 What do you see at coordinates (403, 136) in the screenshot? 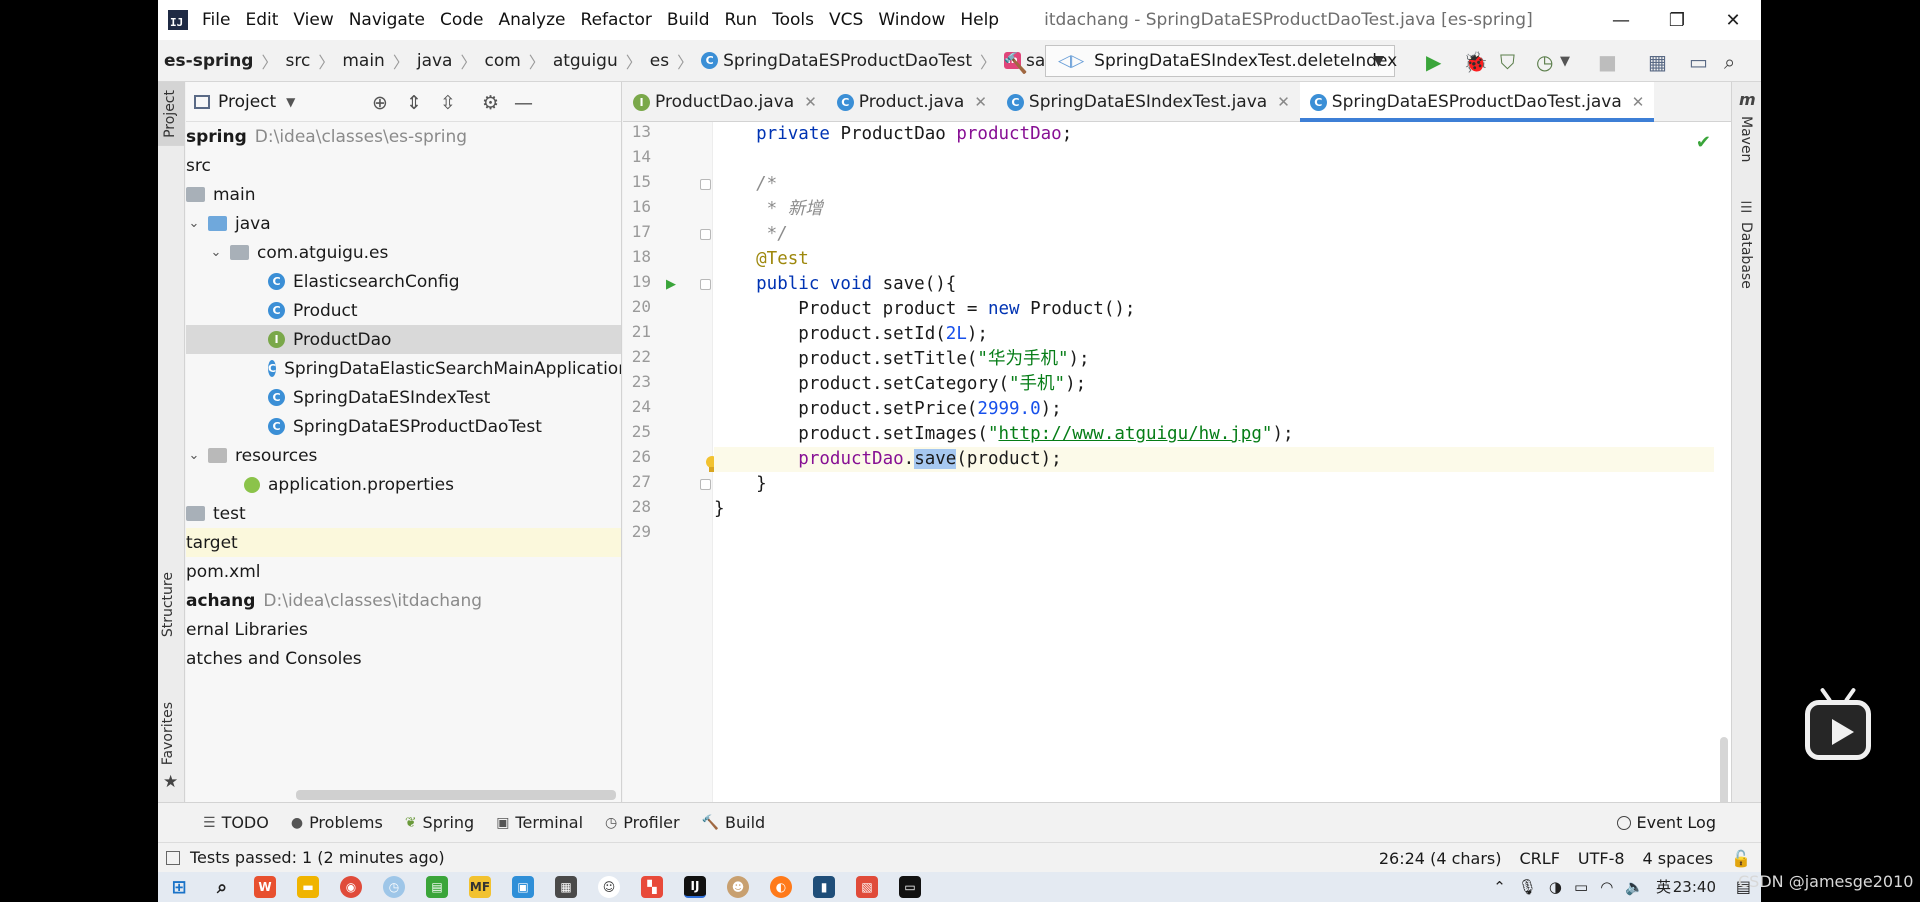
I see `tree-item-project-root: spring D:\idea\classes\es-spring` at bounding box center [403, 136].